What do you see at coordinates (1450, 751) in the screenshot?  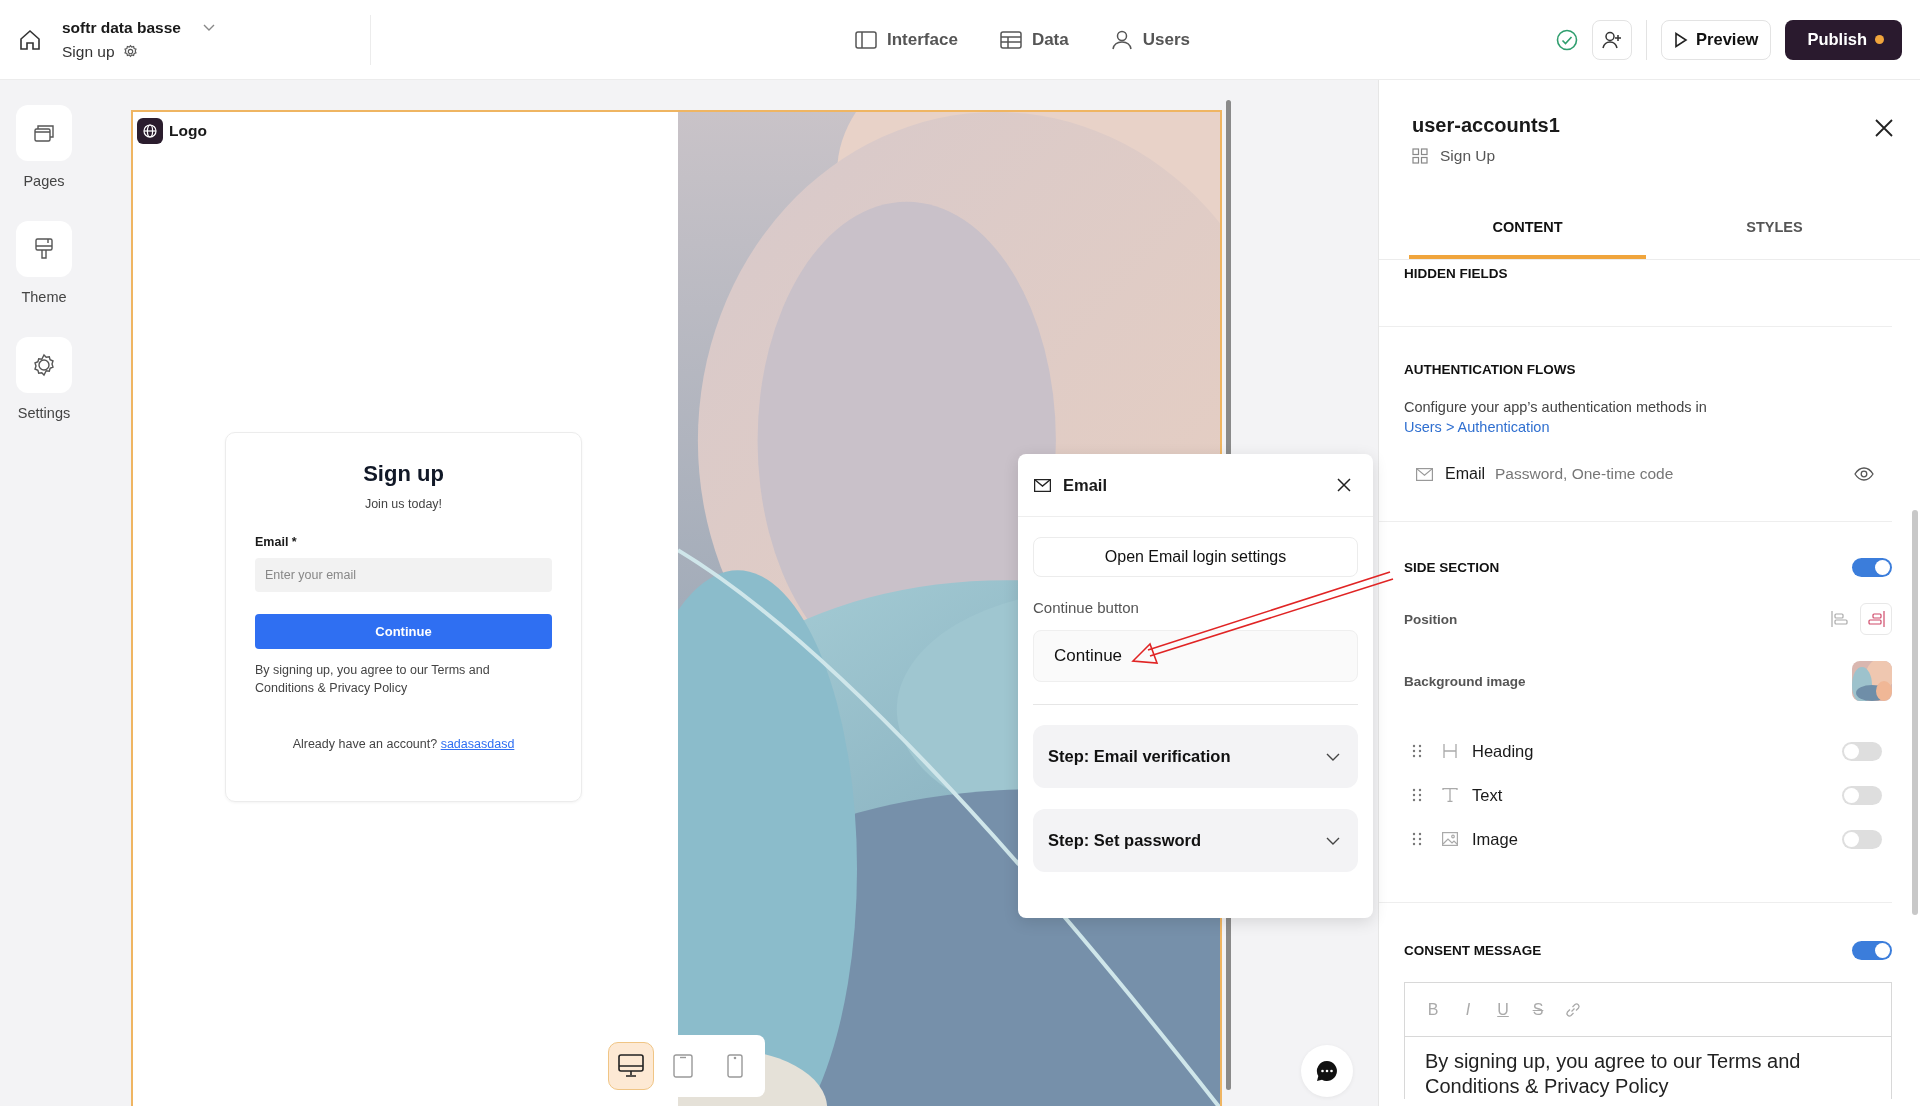 I see `heading-icon` at bounding box center [1450, 751].